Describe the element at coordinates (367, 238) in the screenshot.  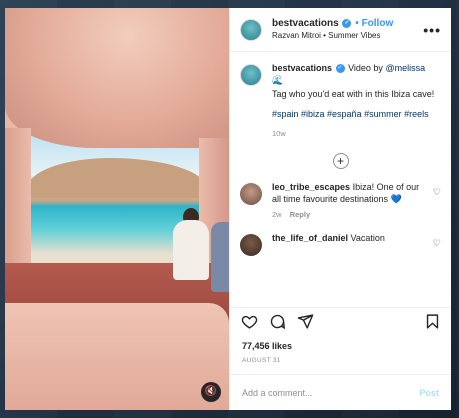
I see `comment-text: Vacation` at that location.